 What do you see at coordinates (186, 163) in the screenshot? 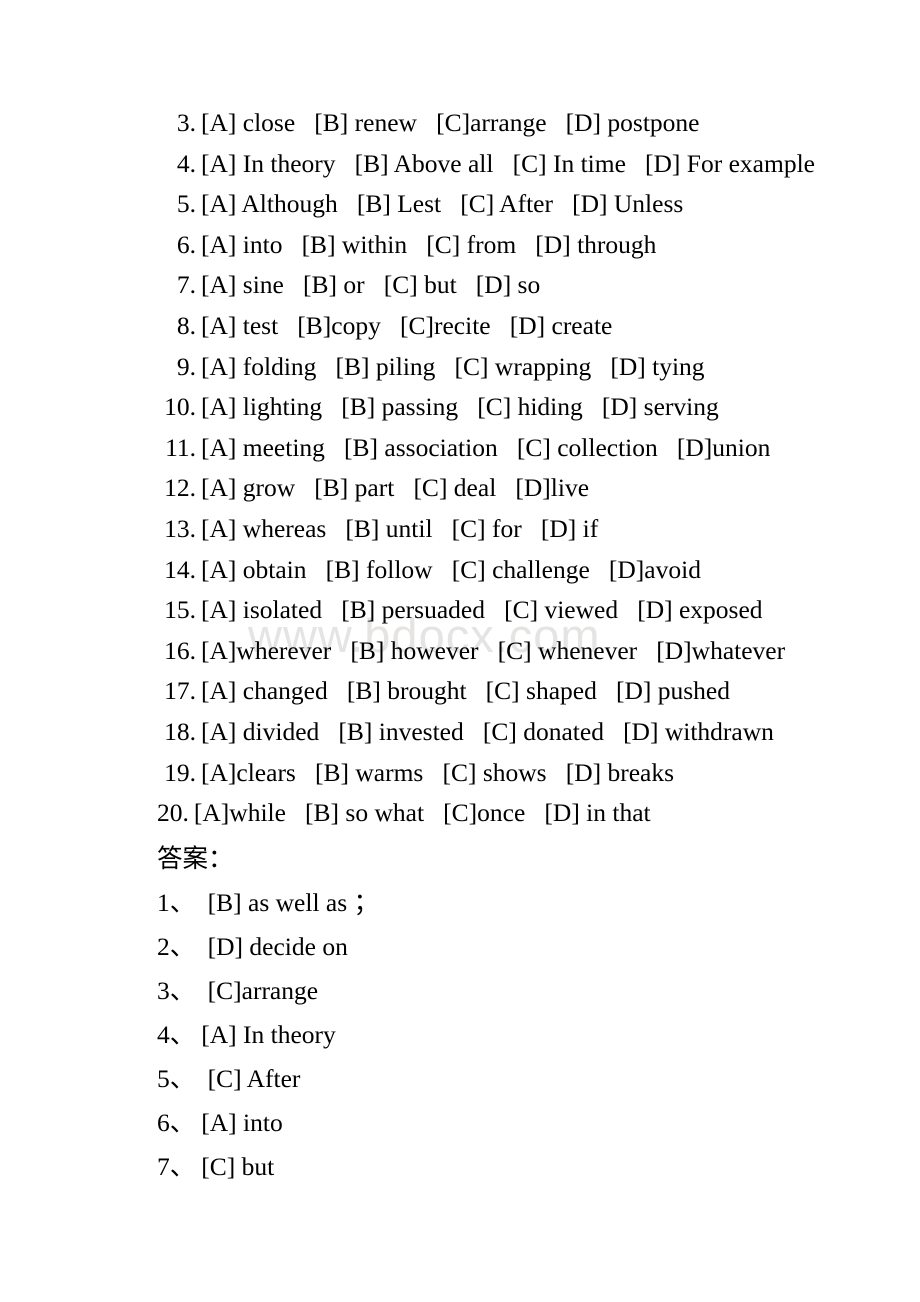
I see `question-number: 4.` at bounding box center [186, 163].